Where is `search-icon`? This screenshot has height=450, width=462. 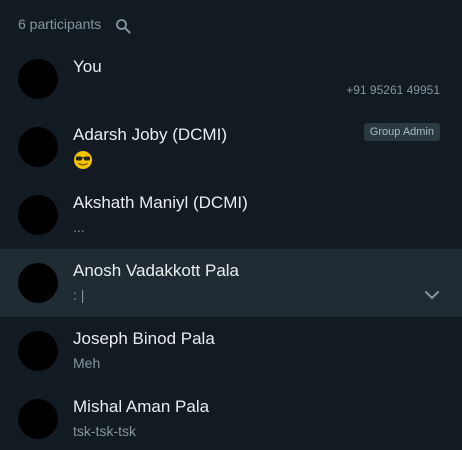 search-icon is located at coordinates (123, 26).